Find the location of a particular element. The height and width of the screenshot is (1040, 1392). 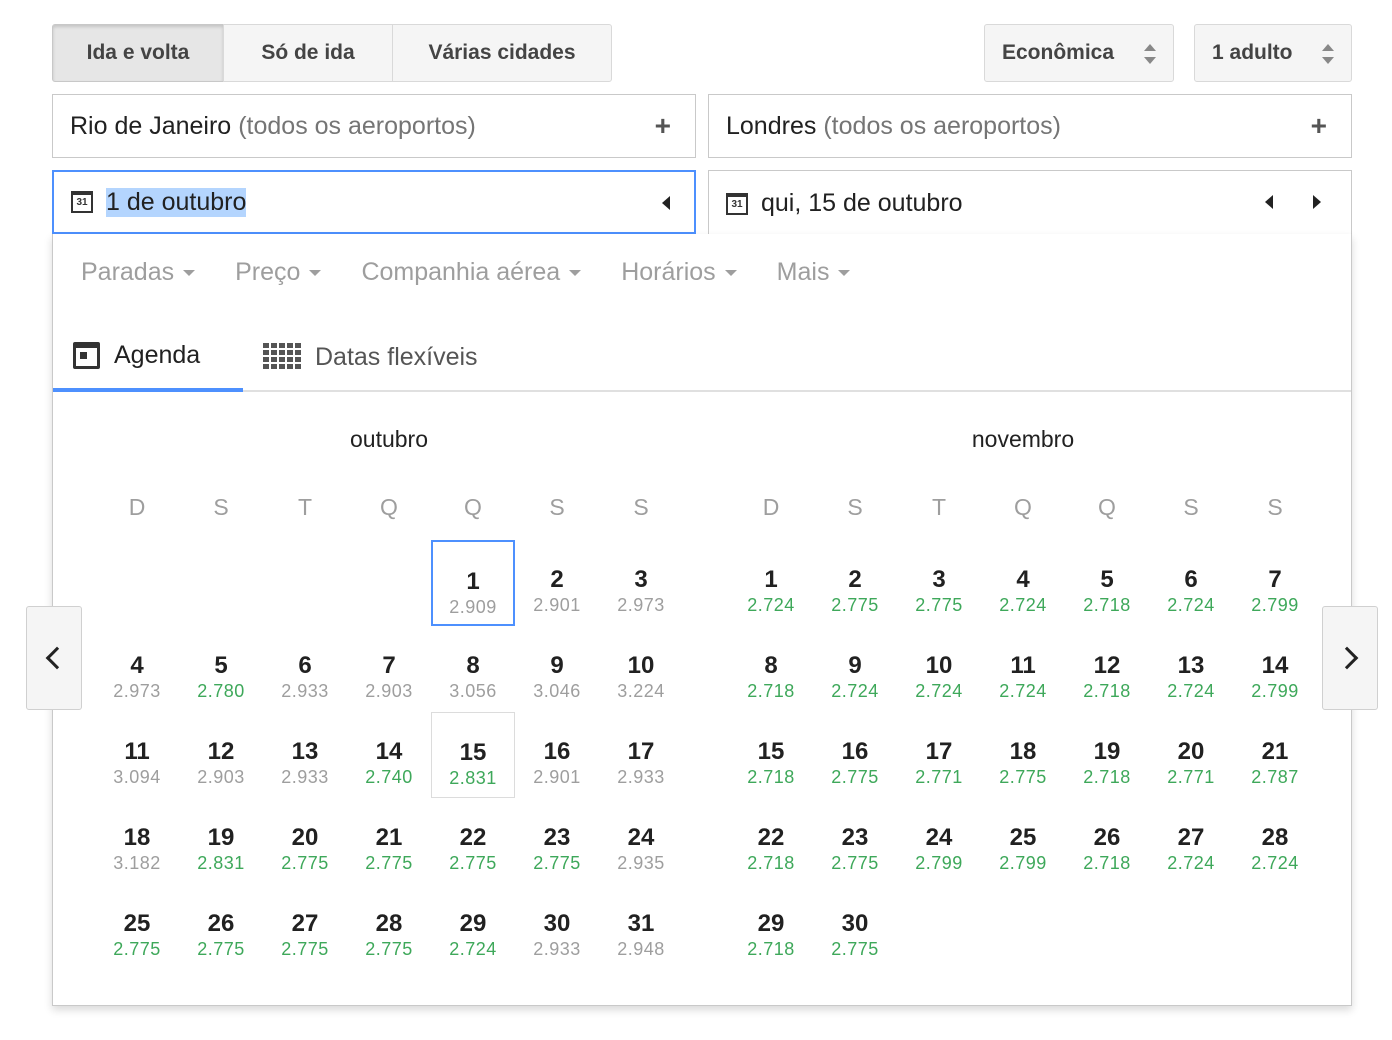

calendar-day: 18 2.775 is located at coordinates (1023, 755).